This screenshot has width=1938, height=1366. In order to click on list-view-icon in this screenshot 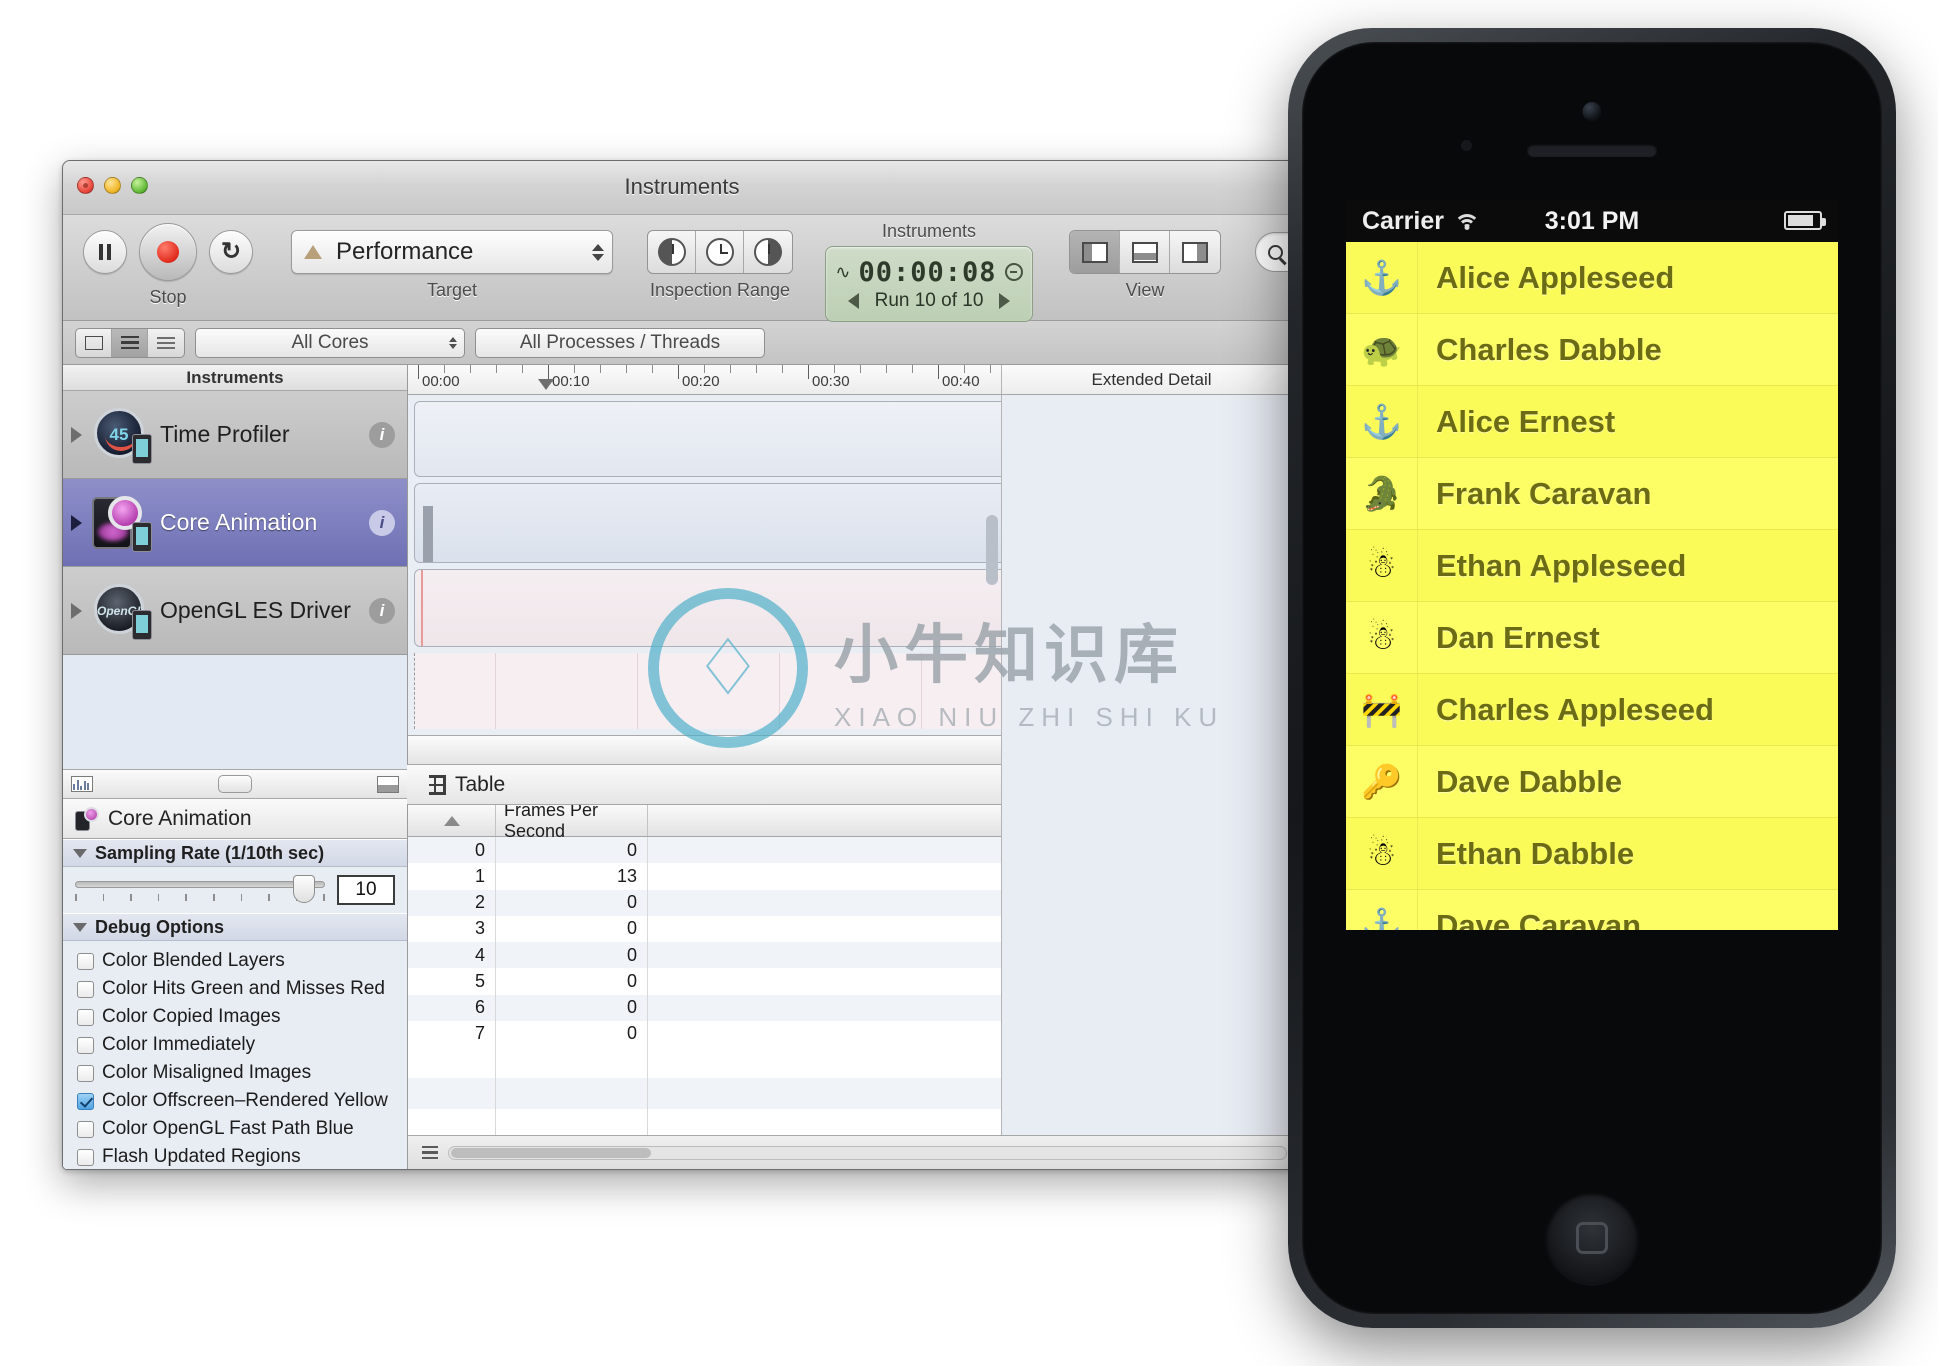, I will do `click(129, 342)`.